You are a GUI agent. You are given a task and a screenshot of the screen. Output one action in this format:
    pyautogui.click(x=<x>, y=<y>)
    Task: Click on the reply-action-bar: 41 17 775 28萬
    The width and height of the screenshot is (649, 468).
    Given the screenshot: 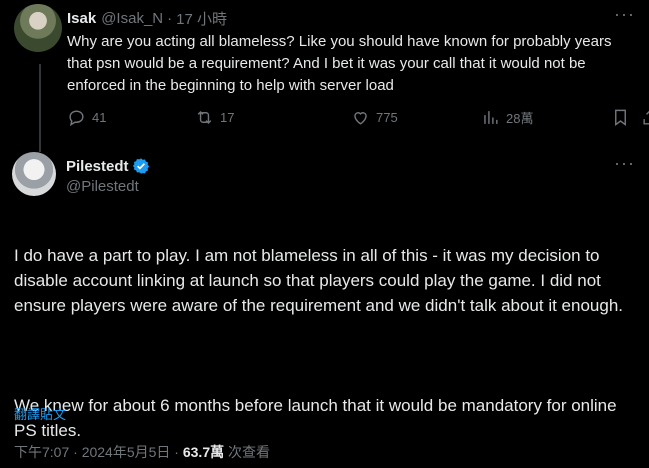 What is the action you would take?
    pyautogui.click(x=358, y=120)
    